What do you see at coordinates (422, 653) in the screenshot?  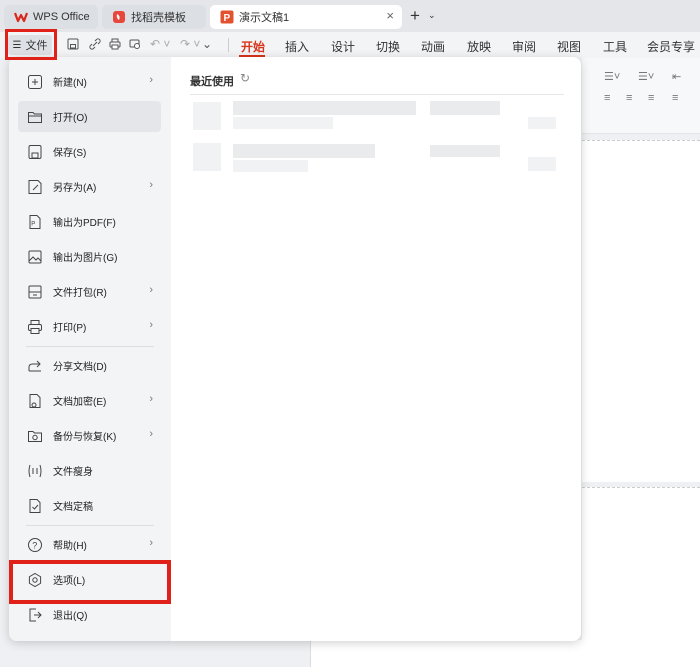 I see `notes-area` at bounding box center [422, 653].